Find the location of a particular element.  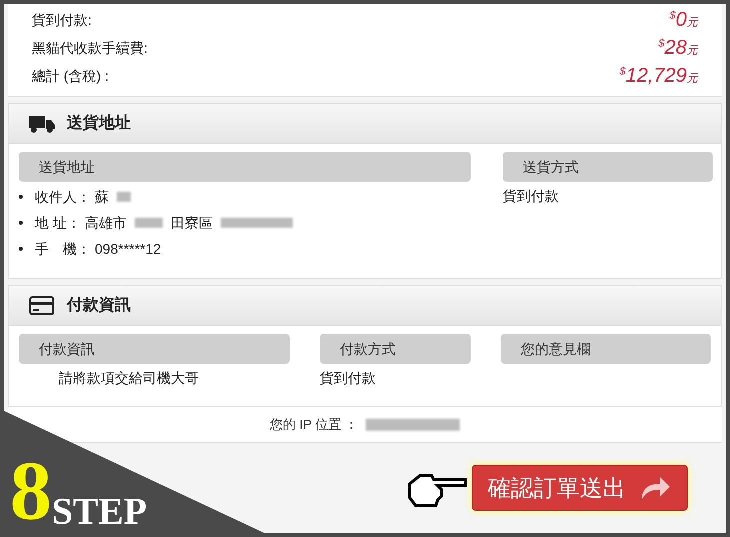

section-header: 付款資訊 is located at coordinates (365, 306).